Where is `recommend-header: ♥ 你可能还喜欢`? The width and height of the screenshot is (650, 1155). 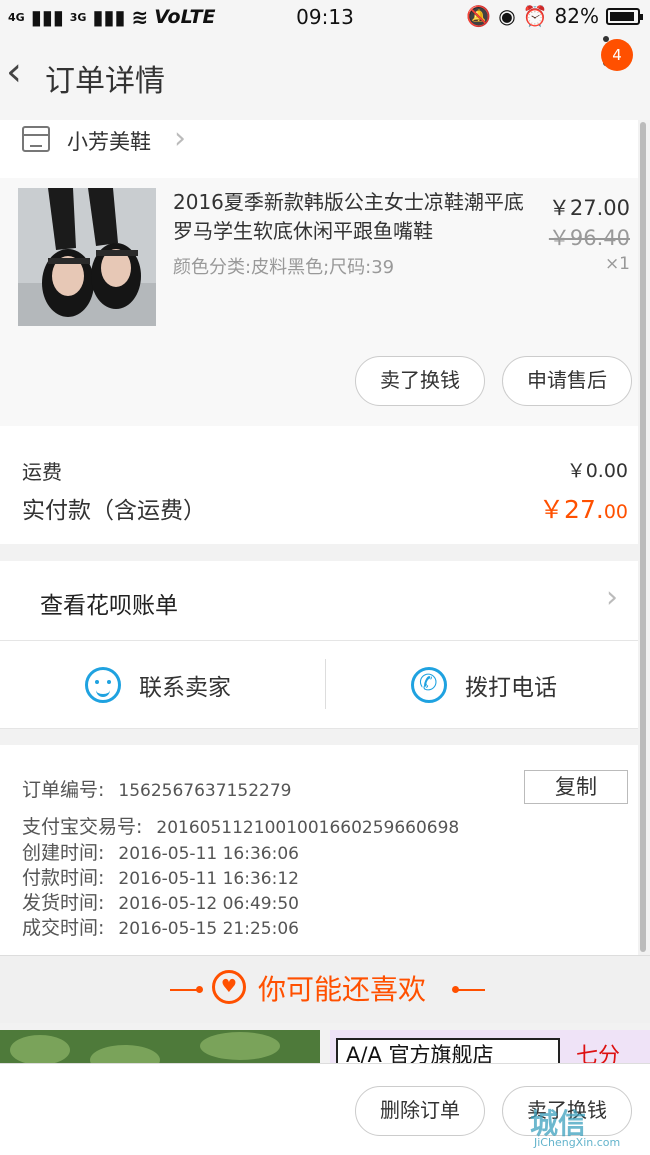 recommend-header: ♥ 你可能还喜欢 is located at coordinates (325, 989).